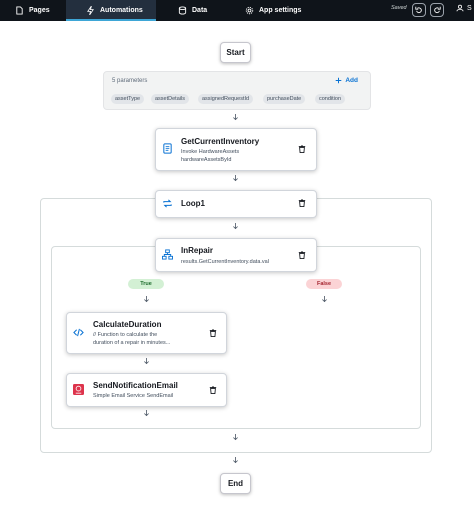 Image resolution: width=474 pixels, height=512 pixels. I want to click on start-label: Start, so click(235, 52).